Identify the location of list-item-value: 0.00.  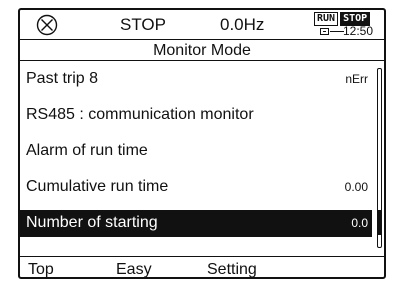
(356, 187).